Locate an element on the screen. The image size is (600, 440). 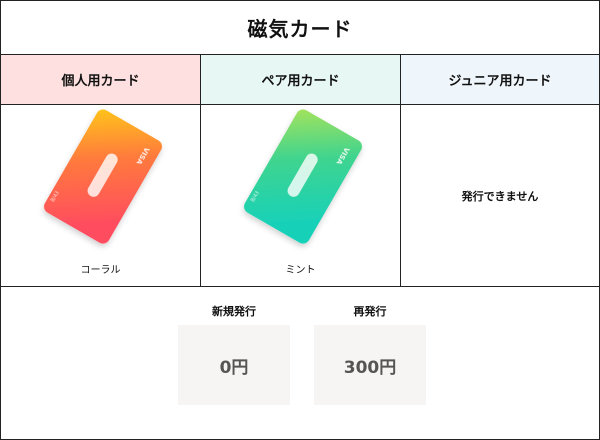
junior-card-cell: 発行できません is located at coordinates (500, 195).